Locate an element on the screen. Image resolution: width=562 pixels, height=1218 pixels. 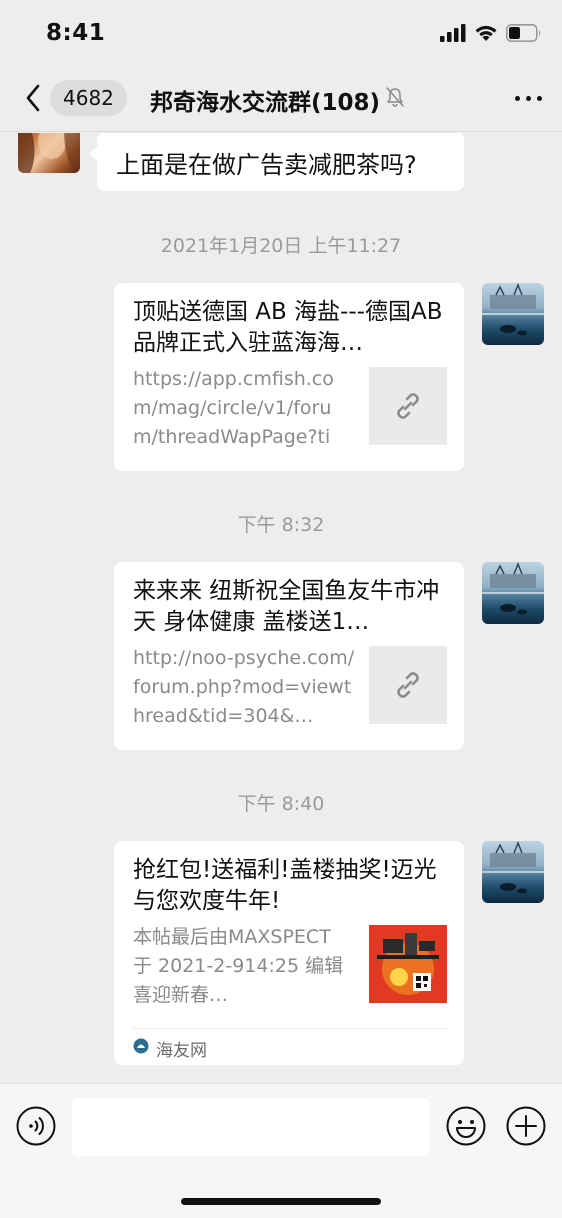
group-name: 邦奇海水交流群(108) is located at coordinates (265, 103).